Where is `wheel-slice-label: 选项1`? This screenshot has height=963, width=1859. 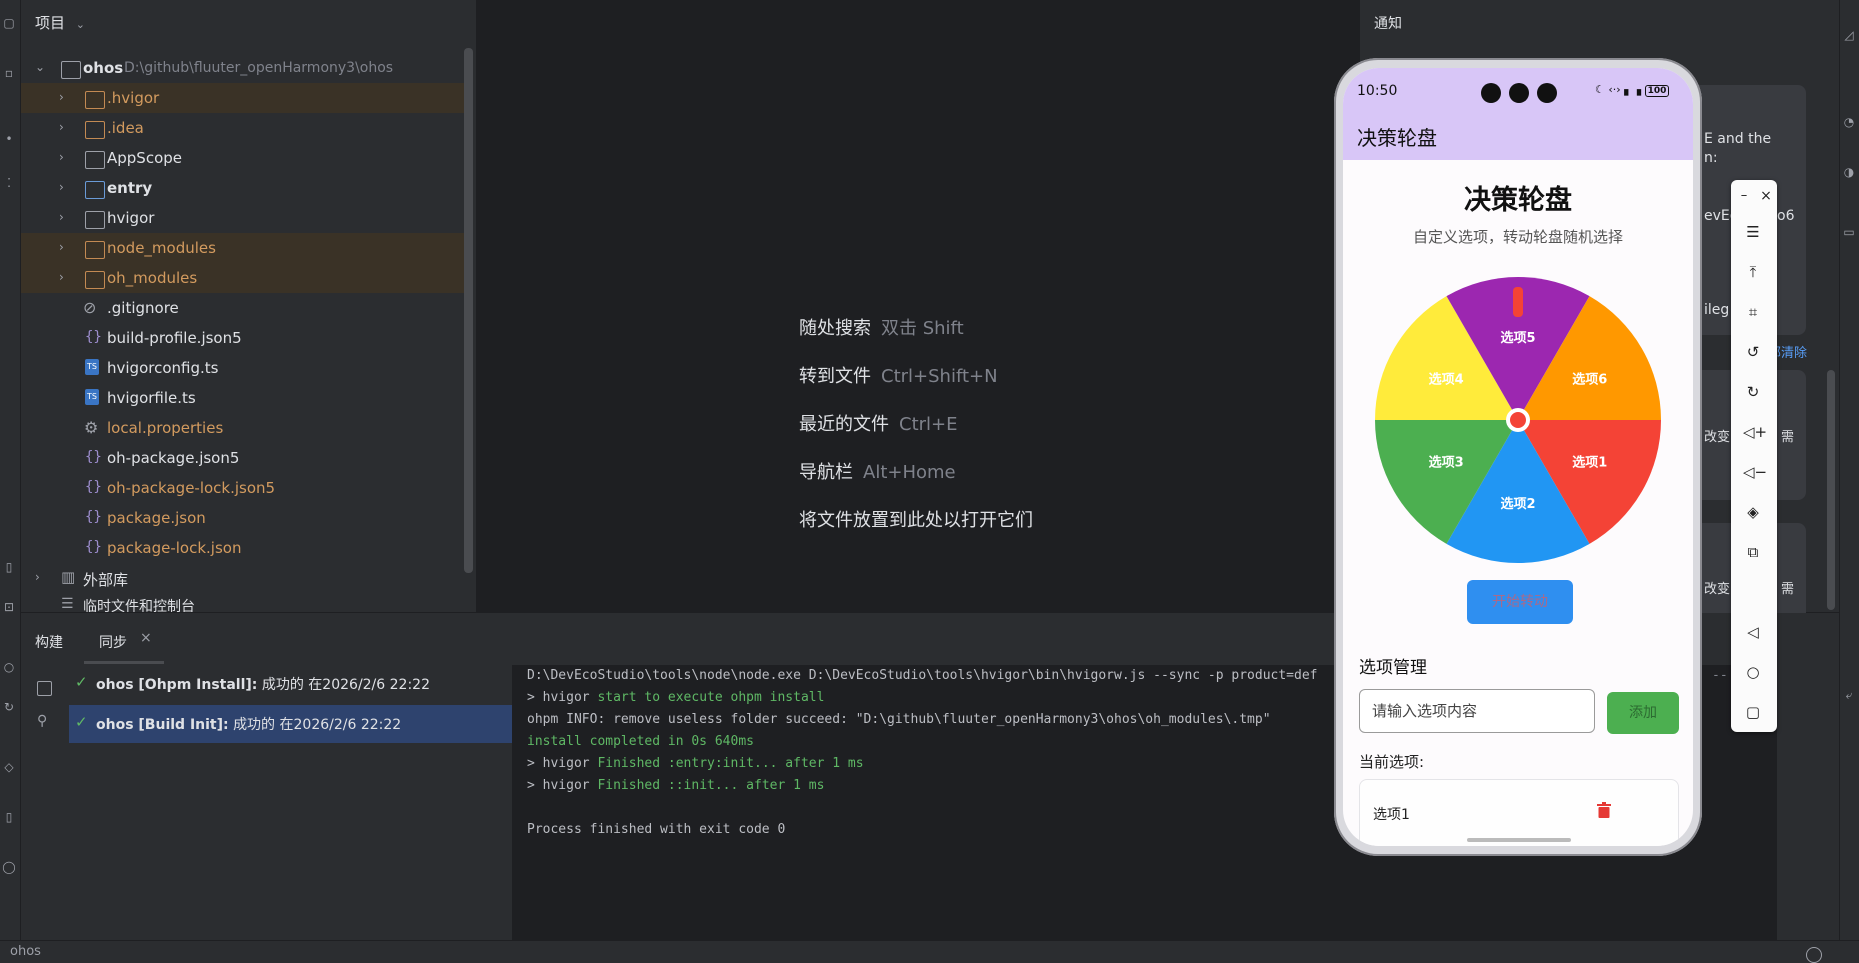 wheel-slice-label: 选项1 is located at coordinates (1589, 462).